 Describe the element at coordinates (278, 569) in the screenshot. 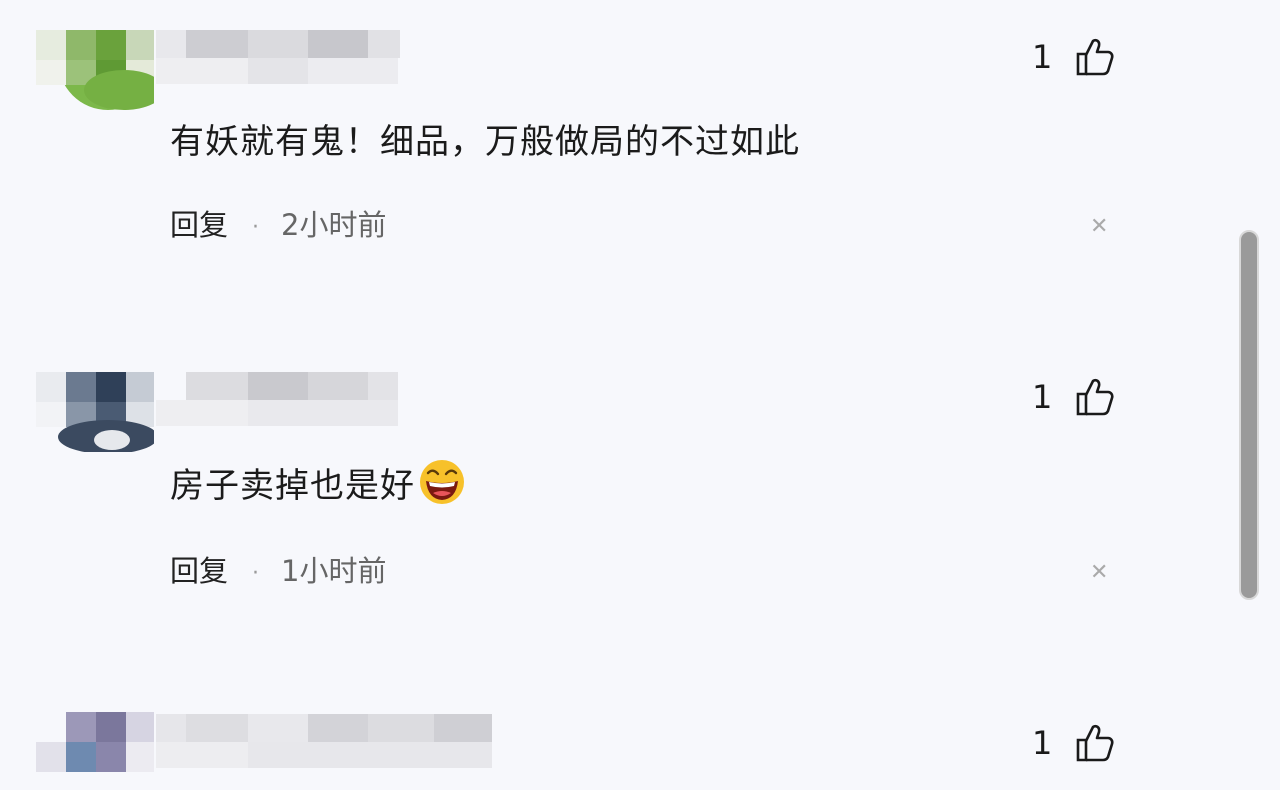

I see `comment-meta: 回复 · 1小时前` at that location.